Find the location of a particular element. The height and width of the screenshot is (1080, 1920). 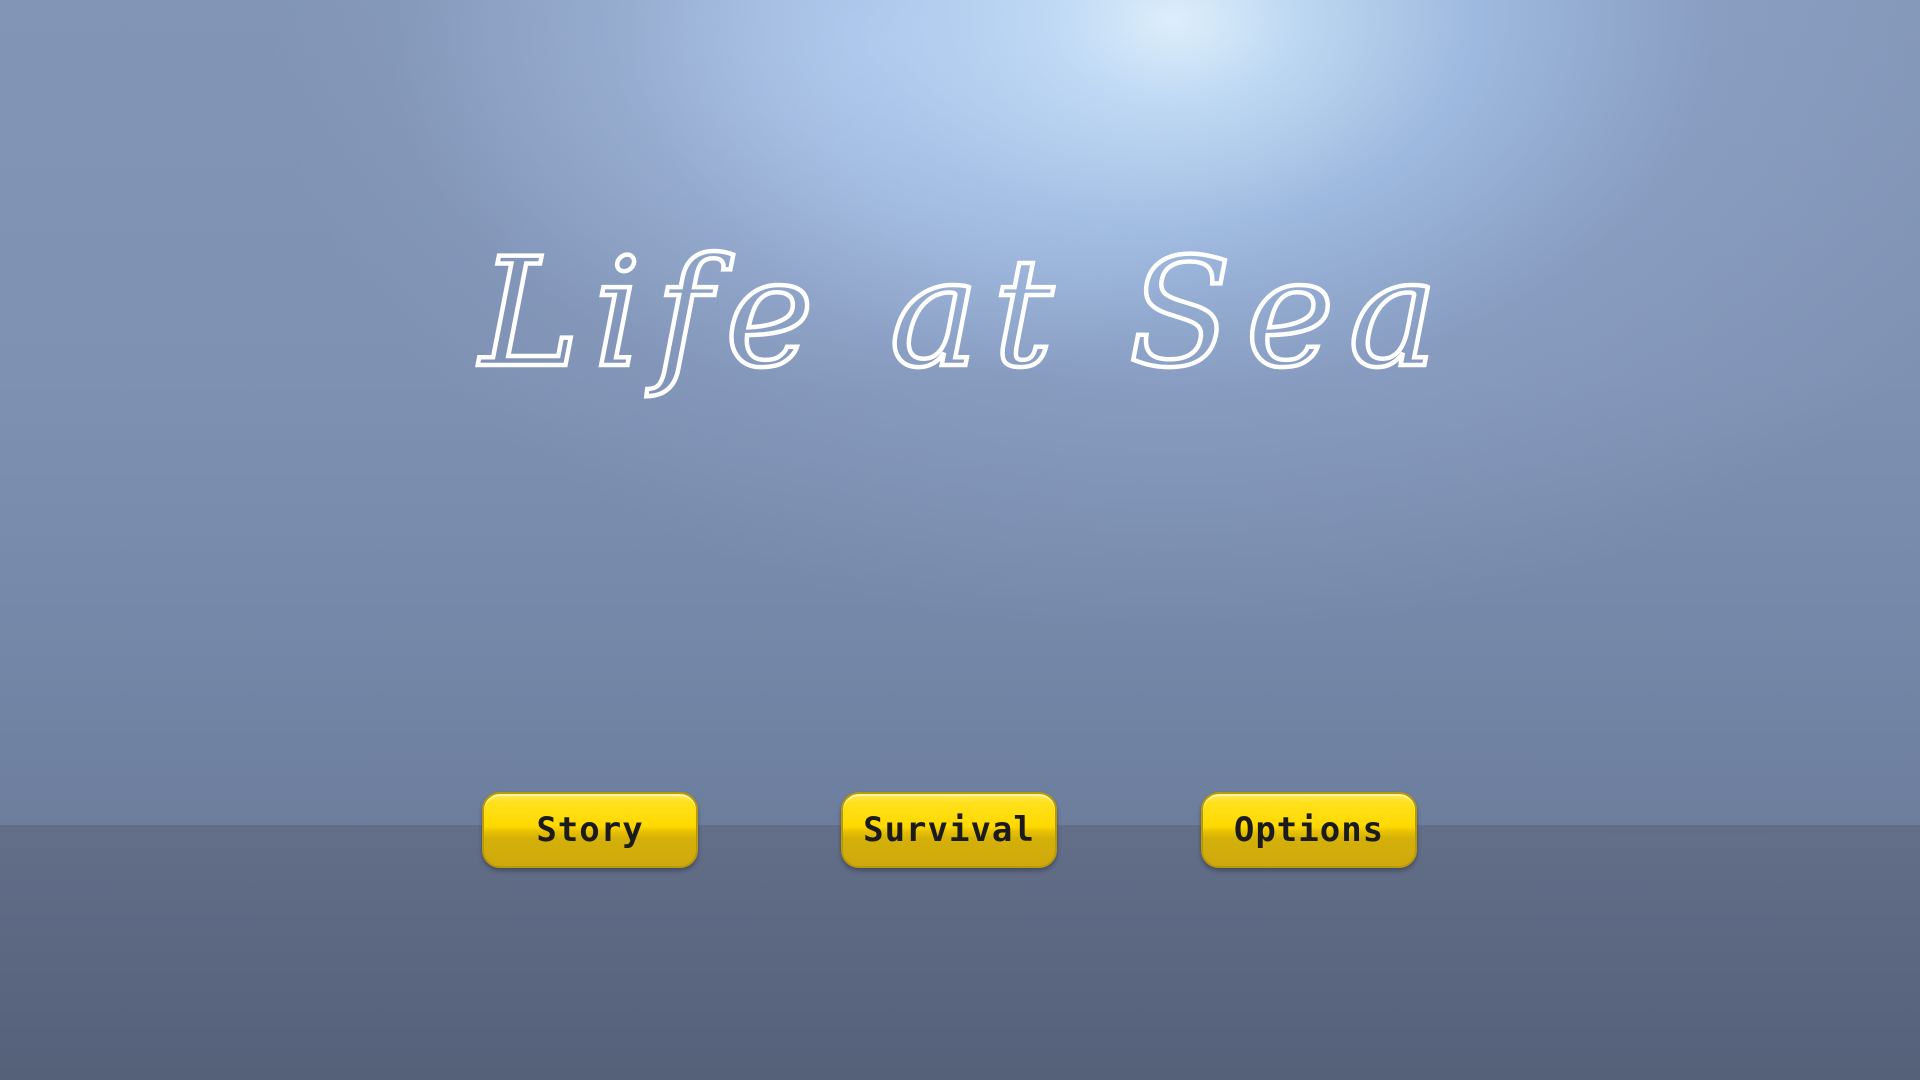

story-button-label: Story is located at coordinates (590, 830).